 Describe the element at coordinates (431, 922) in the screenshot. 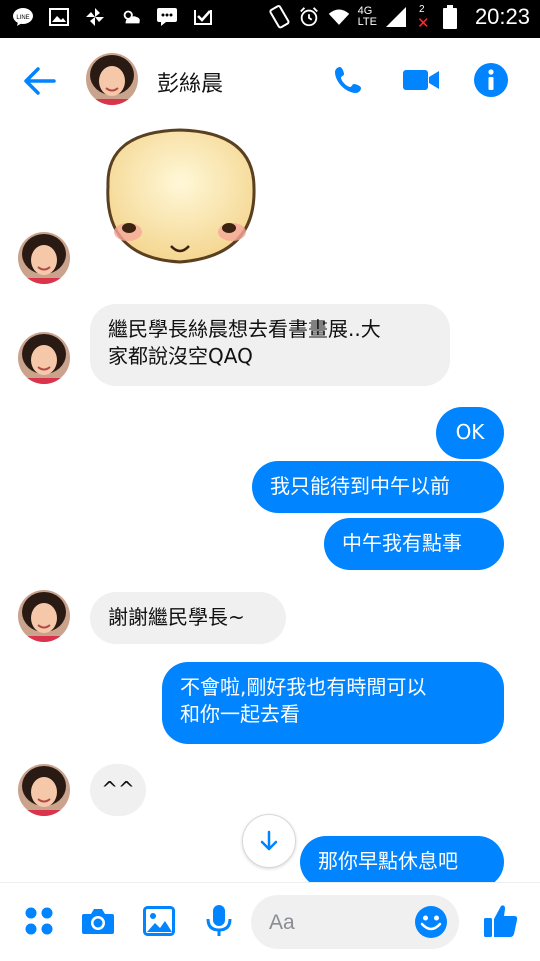

I see `emoji-icon` at that location.